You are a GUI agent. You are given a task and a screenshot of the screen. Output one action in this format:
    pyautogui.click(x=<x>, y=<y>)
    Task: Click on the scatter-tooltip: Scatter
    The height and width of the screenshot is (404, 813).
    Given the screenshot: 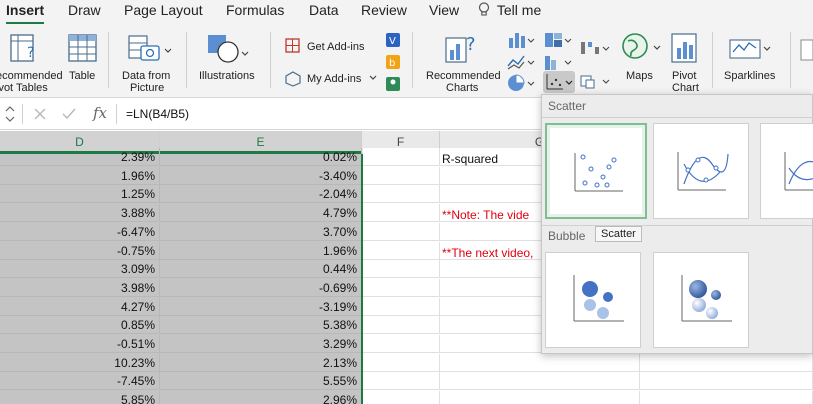 What is the action you would take?
    pyautogui.click(x=618, y=234)
    